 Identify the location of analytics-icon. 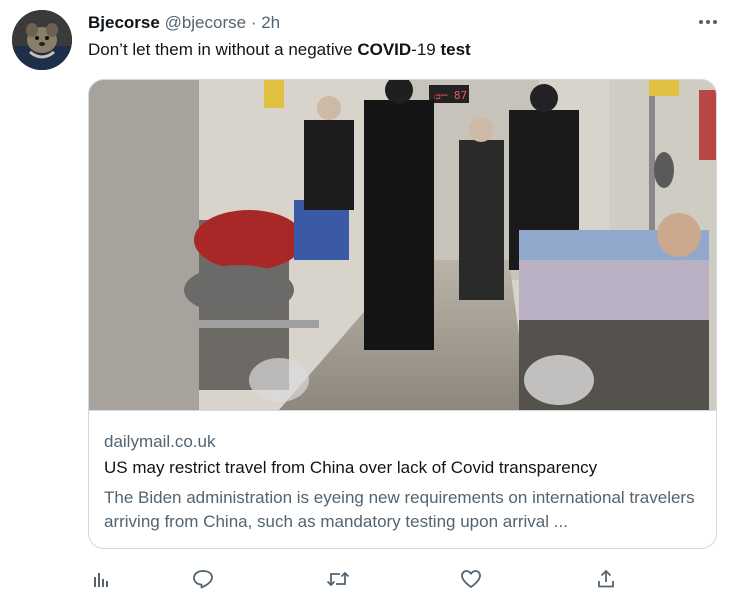
(101, 580).